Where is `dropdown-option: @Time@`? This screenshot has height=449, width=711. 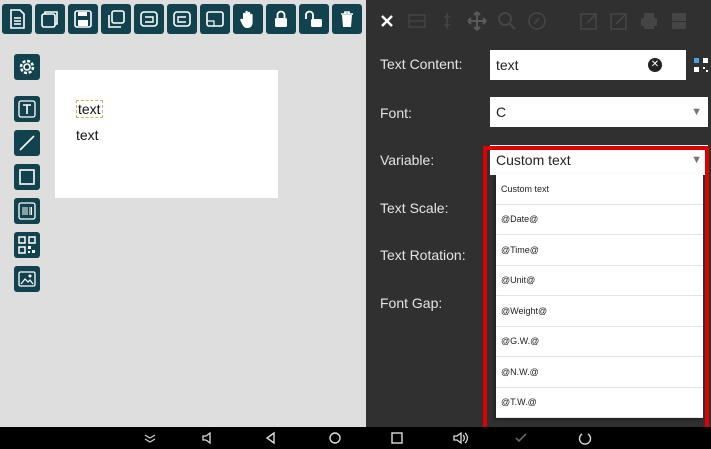
dropdown-option: @Time@ is located at coordinates (599, 250).